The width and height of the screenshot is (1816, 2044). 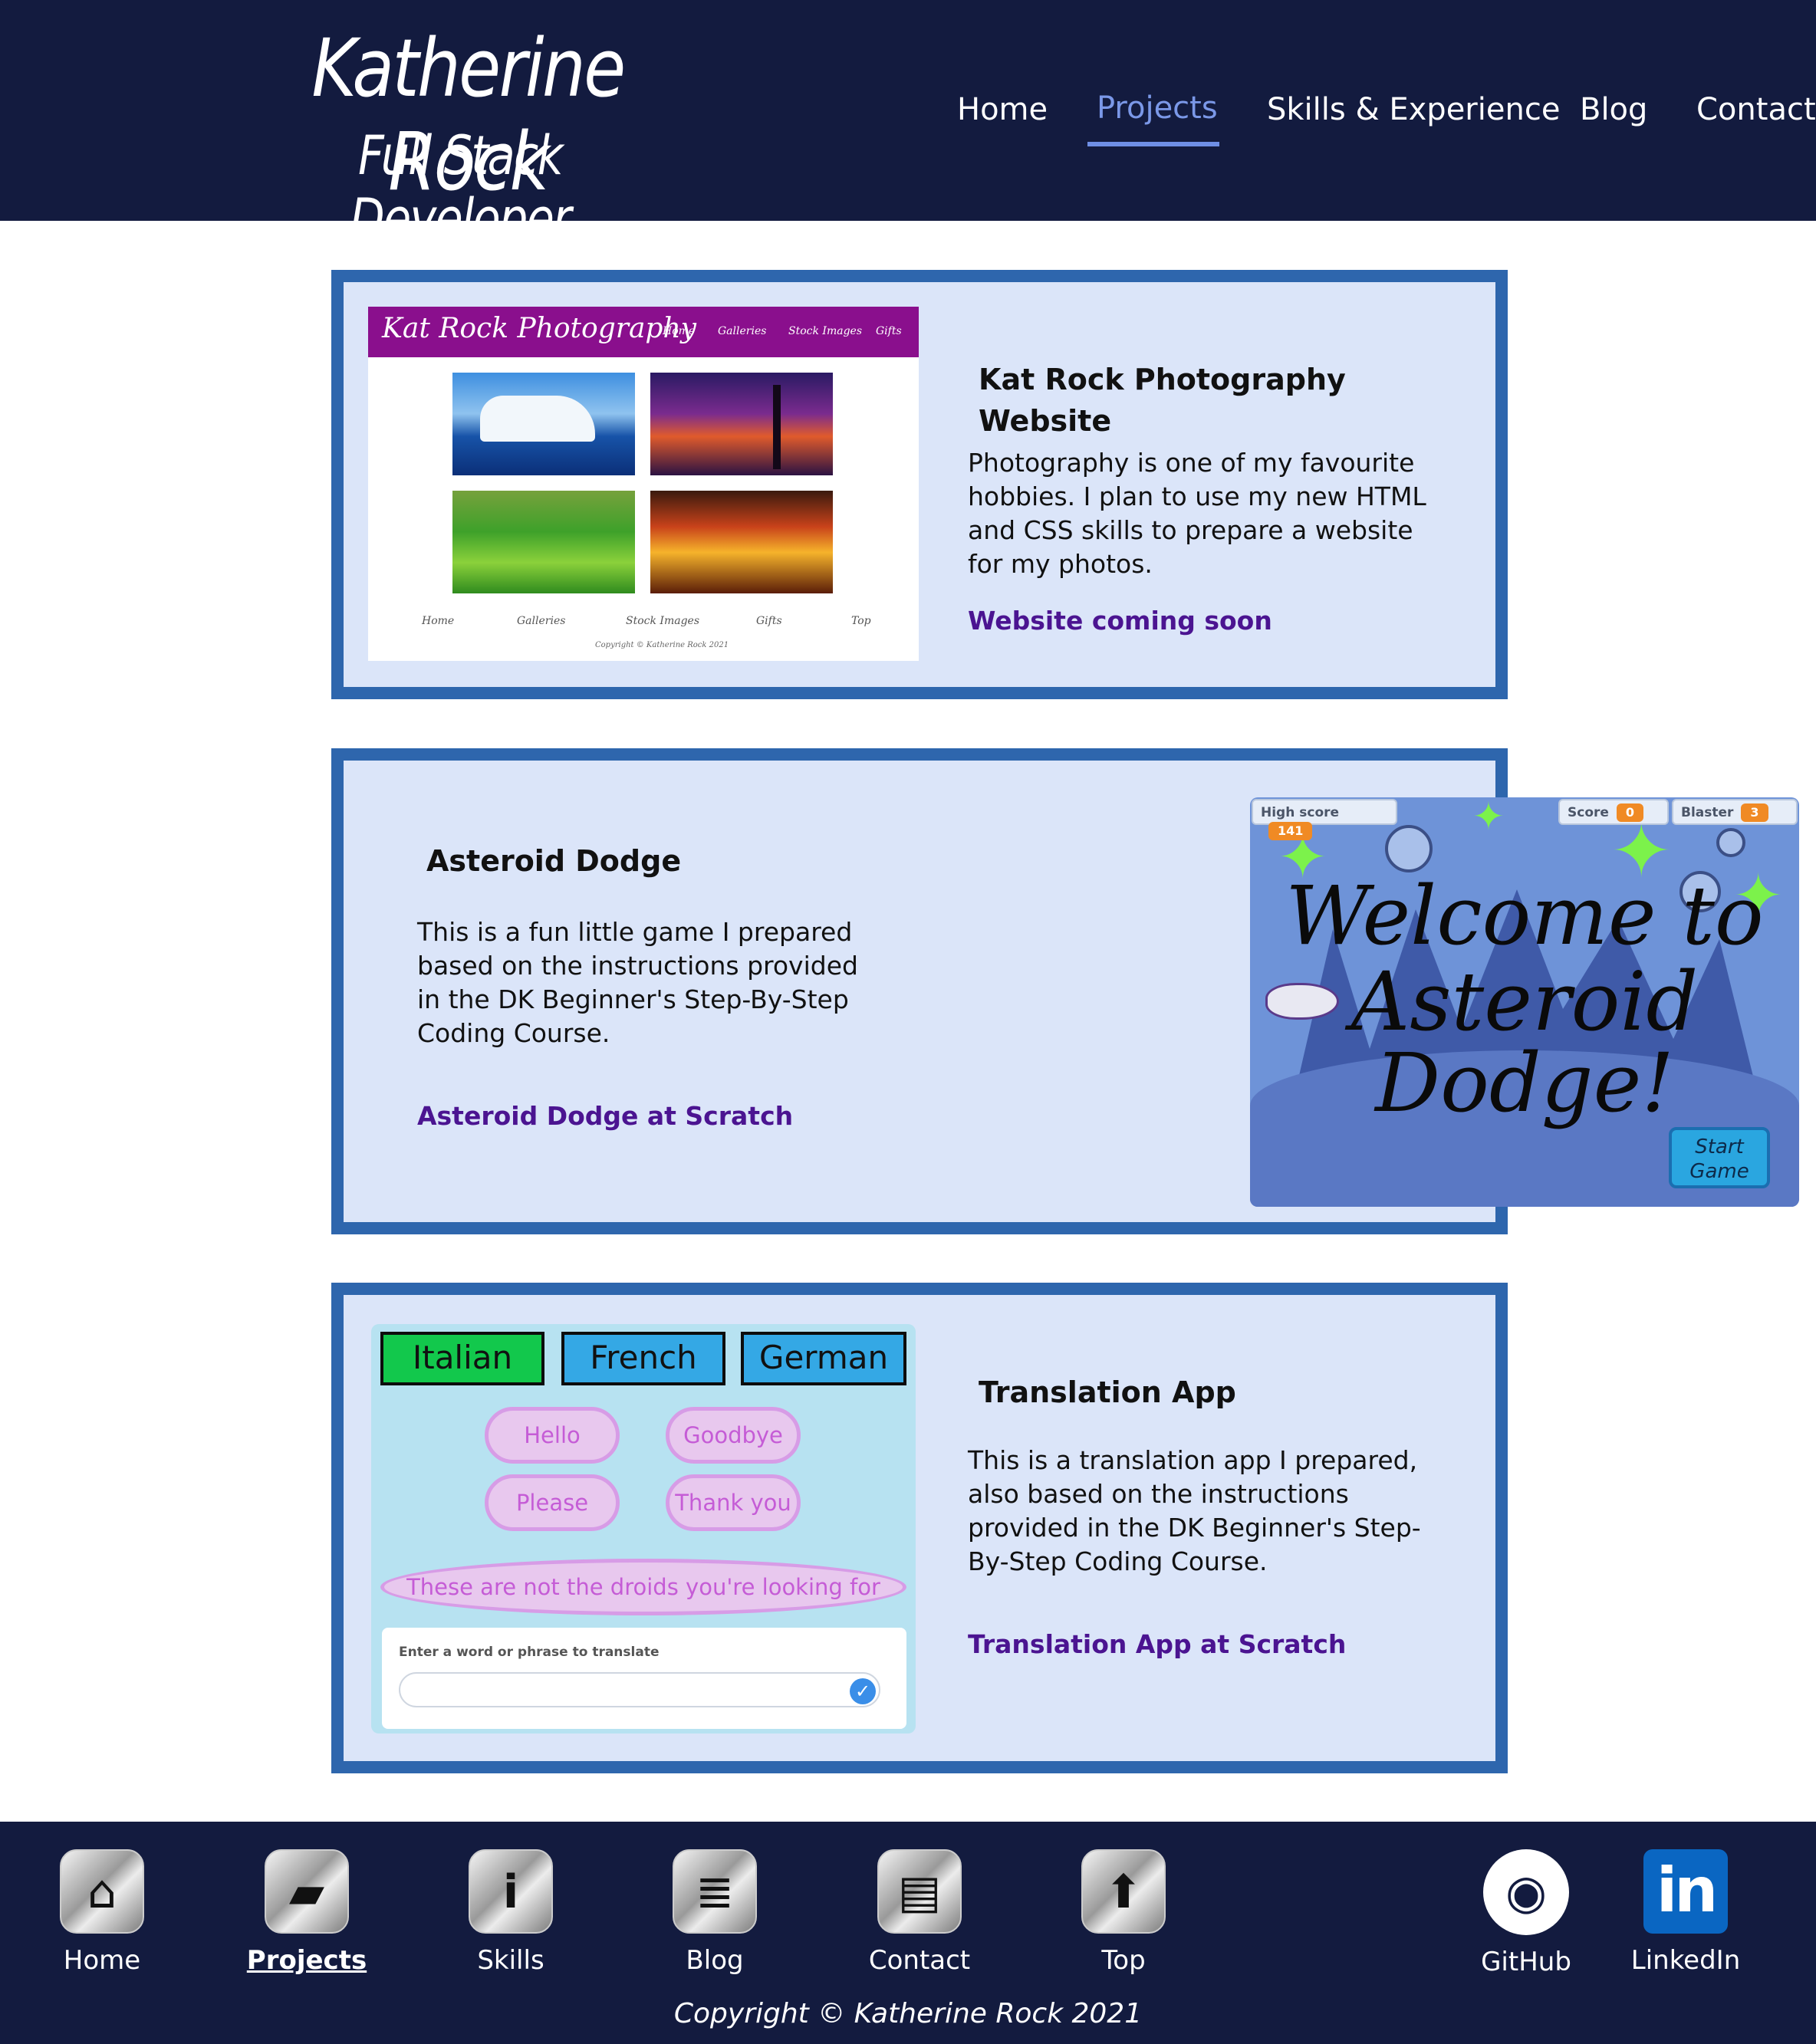 I want to click on translate-input-label: Enter a word or phrase to translate, so click(x=529, y=1653).